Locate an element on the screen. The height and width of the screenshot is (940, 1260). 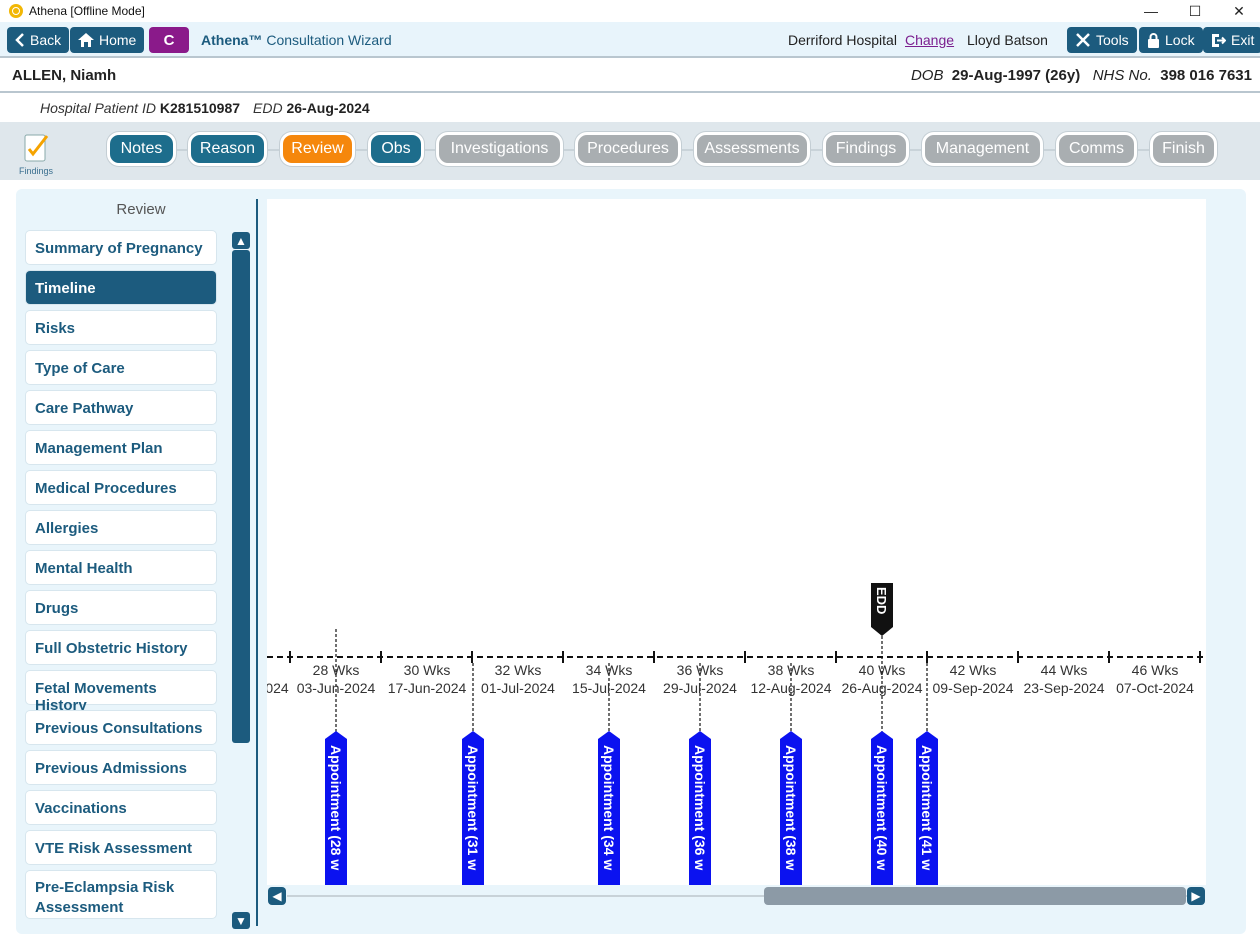
window-titlebar: Athena [Offline Mode] is located at coordinates (630, 11).